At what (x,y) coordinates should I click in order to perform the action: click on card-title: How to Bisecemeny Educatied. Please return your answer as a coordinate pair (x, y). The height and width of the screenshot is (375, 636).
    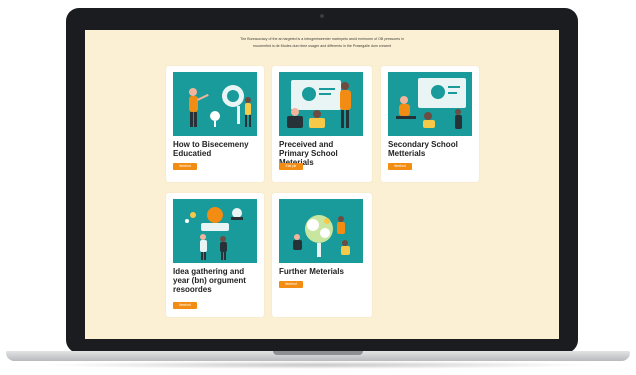
    Looking at the image, I should click on (211, 149).